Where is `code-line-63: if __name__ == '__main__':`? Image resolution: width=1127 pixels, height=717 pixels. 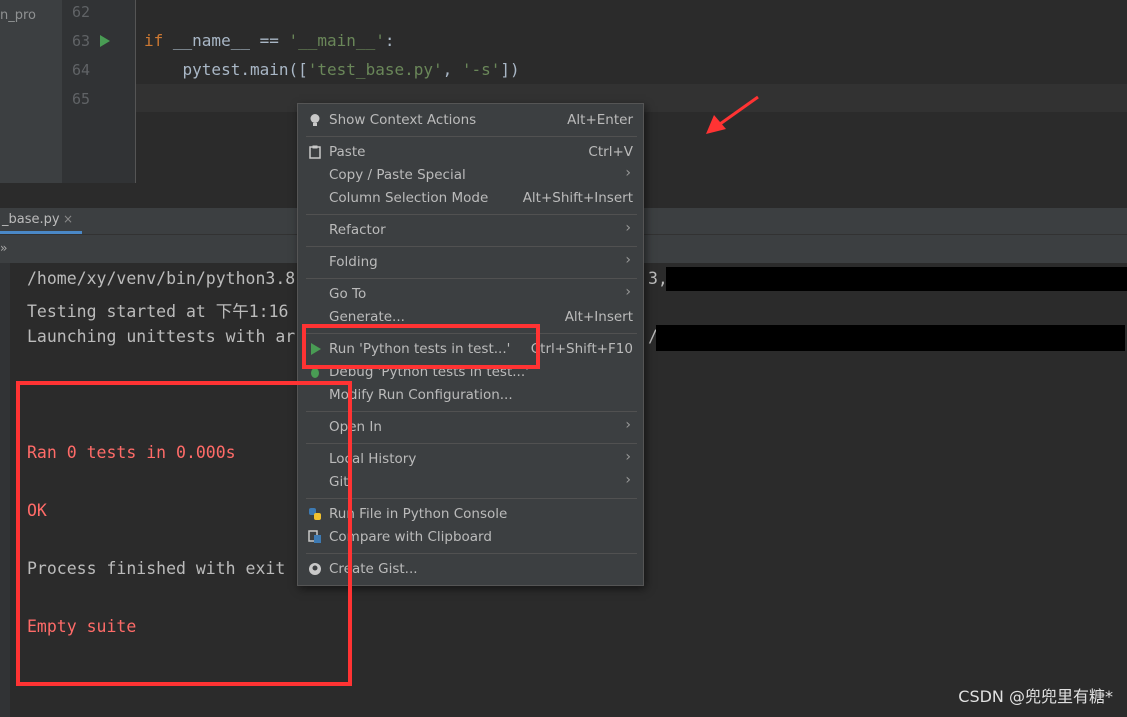
code-line-63: if __name__ == '__main__': is located at coordinates (269, 40).